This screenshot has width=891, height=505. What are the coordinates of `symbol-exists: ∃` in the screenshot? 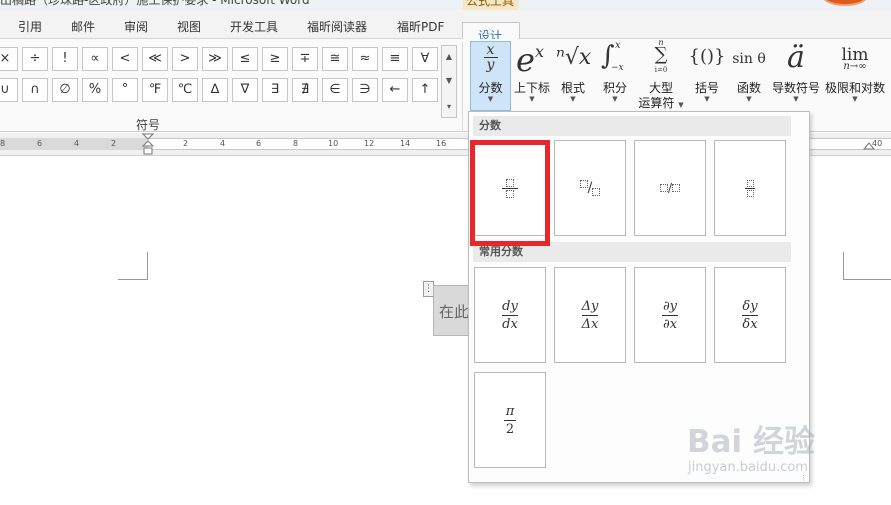 It's located at (275, 90).